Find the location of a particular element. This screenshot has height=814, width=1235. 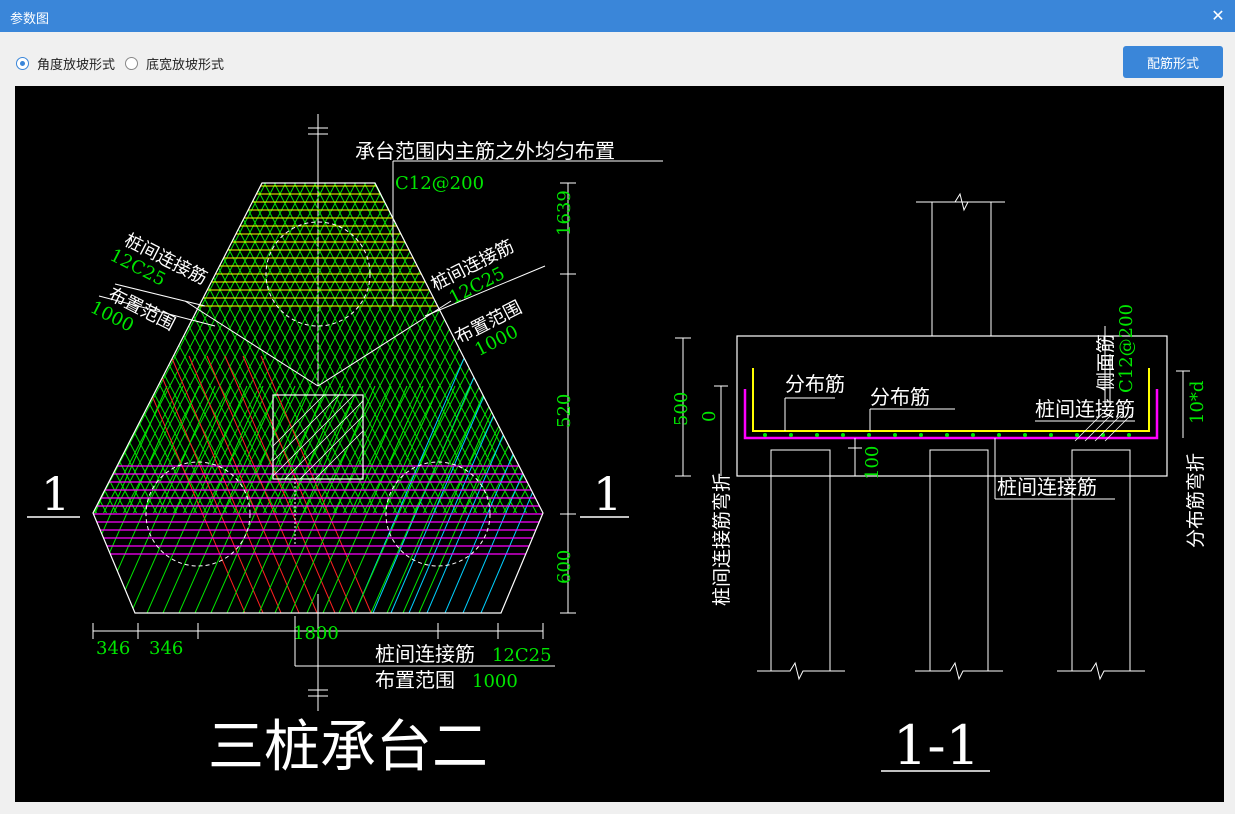

dim-bottom-a: 346 is located at coordinates (113, 648).